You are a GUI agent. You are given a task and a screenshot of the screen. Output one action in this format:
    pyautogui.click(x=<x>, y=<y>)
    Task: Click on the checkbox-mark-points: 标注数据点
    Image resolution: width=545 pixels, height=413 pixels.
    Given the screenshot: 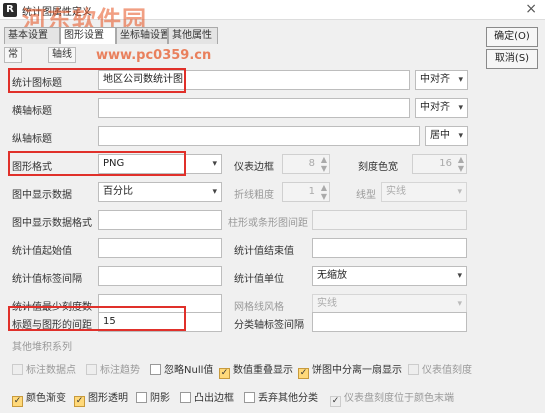 What is the action you would take?
    pyautogui.click(x=44, y=368)
    